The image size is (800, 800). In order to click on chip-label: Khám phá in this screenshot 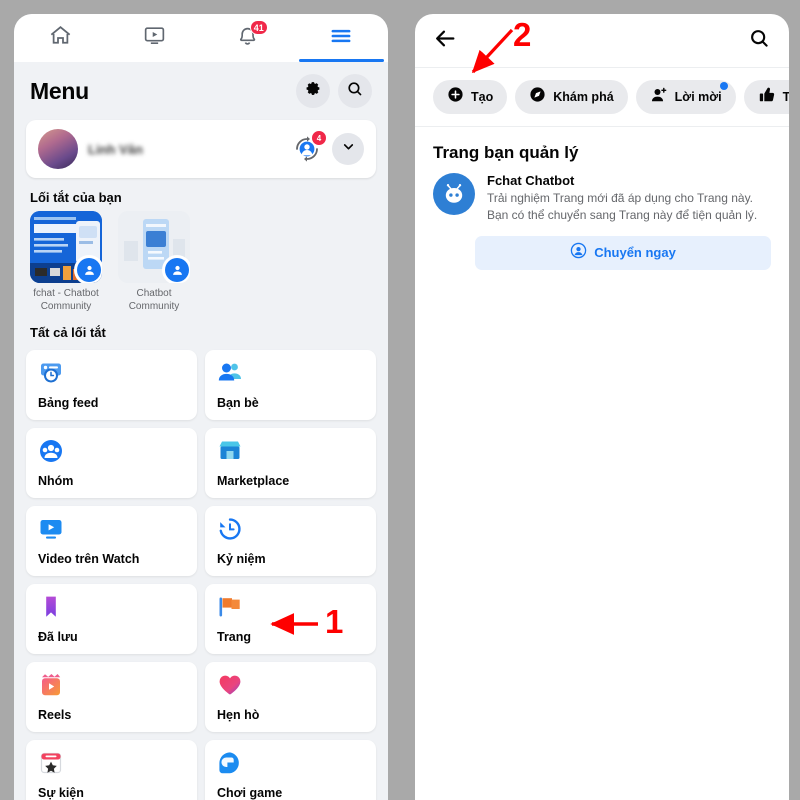, I will do `click(583, 97)`.